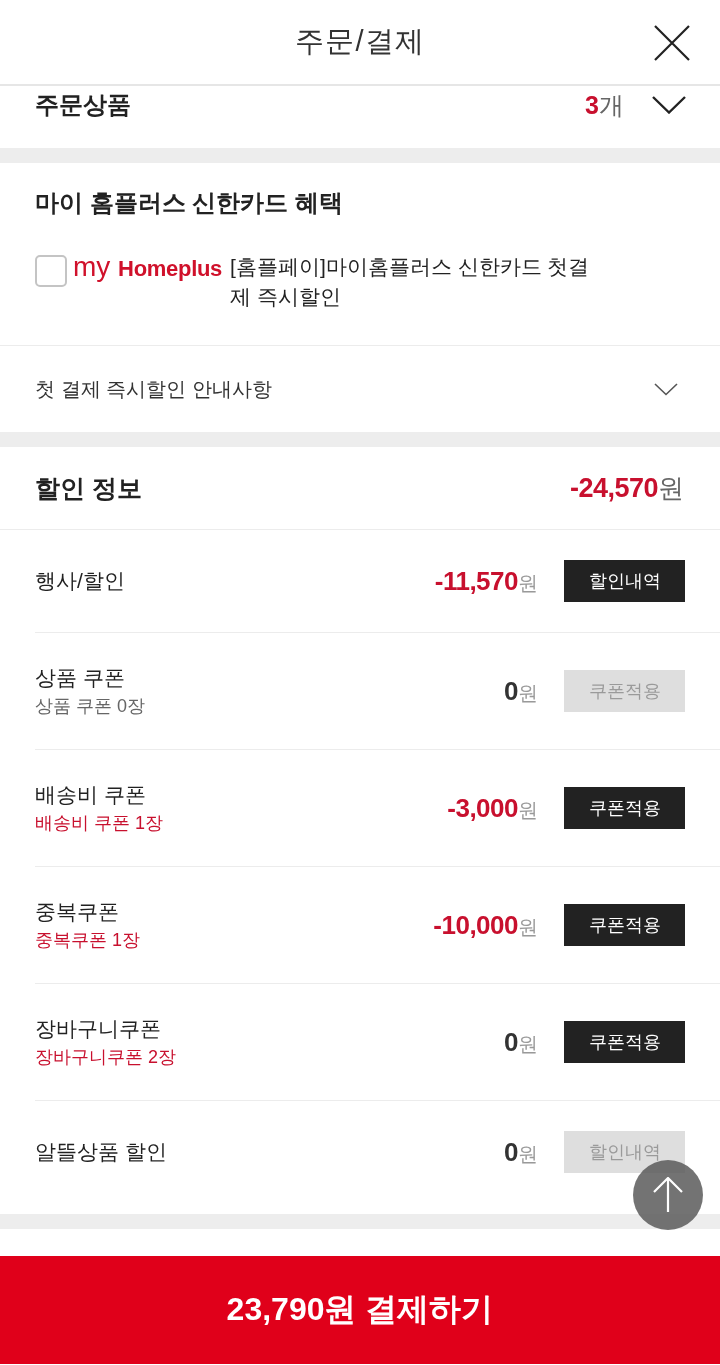  I want to click on action-button: 할인내역, so click(624, 581).